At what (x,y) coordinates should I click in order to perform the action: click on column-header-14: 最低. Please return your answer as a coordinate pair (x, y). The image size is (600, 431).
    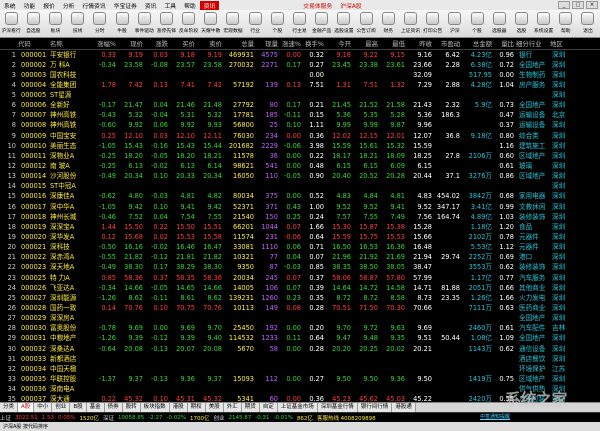
    Looking at the image, I should click on (393, 44).